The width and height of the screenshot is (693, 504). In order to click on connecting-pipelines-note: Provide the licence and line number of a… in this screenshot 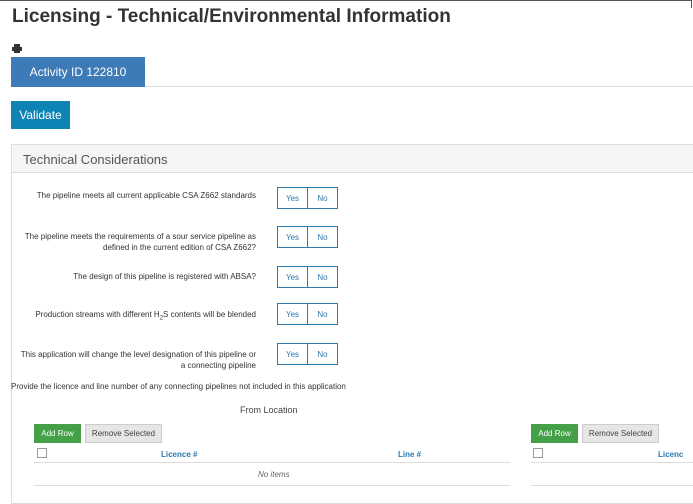, I will do `click(178, 386)`.